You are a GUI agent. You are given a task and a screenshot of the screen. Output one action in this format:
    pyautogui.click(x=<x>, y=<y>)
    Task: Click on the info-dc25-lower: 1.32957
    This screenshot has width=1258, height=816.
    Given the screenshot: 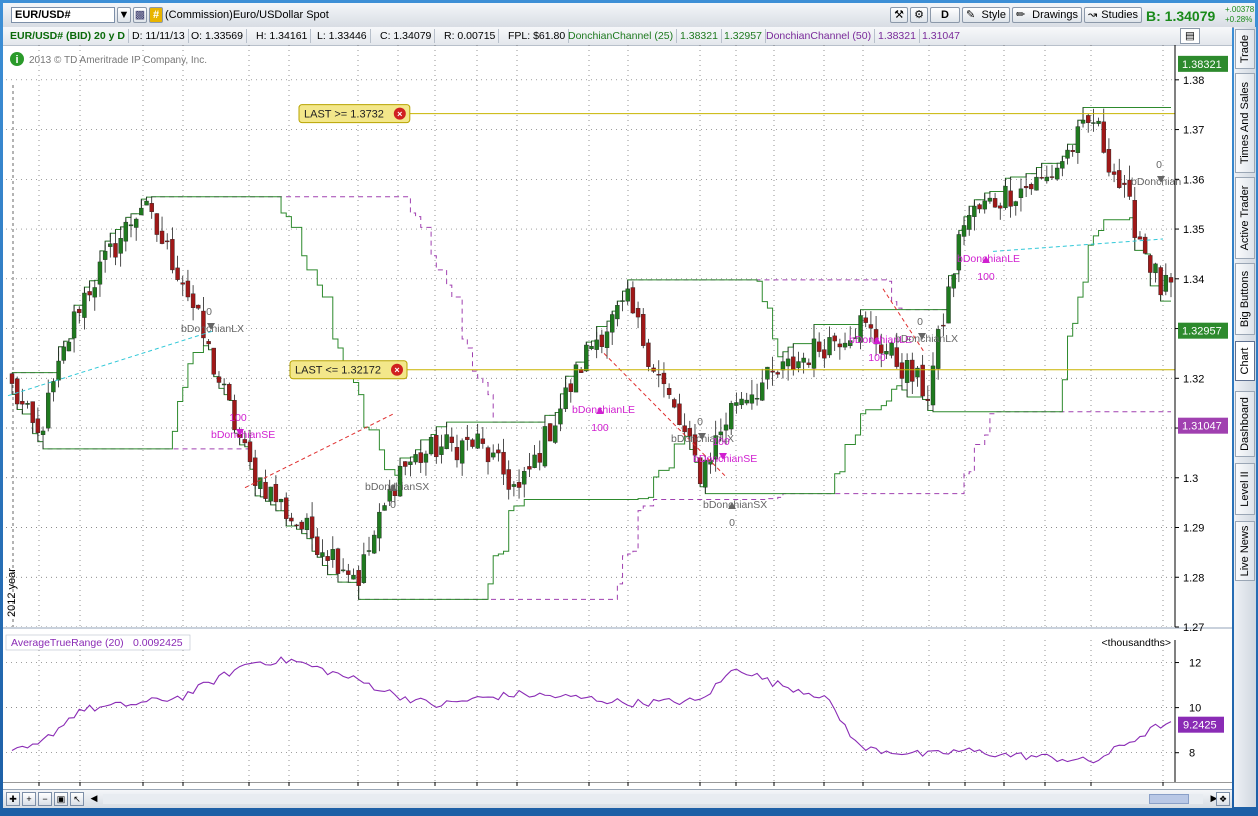 What is the action you would take?
    pyautogui.click(x=743, y=36)
    